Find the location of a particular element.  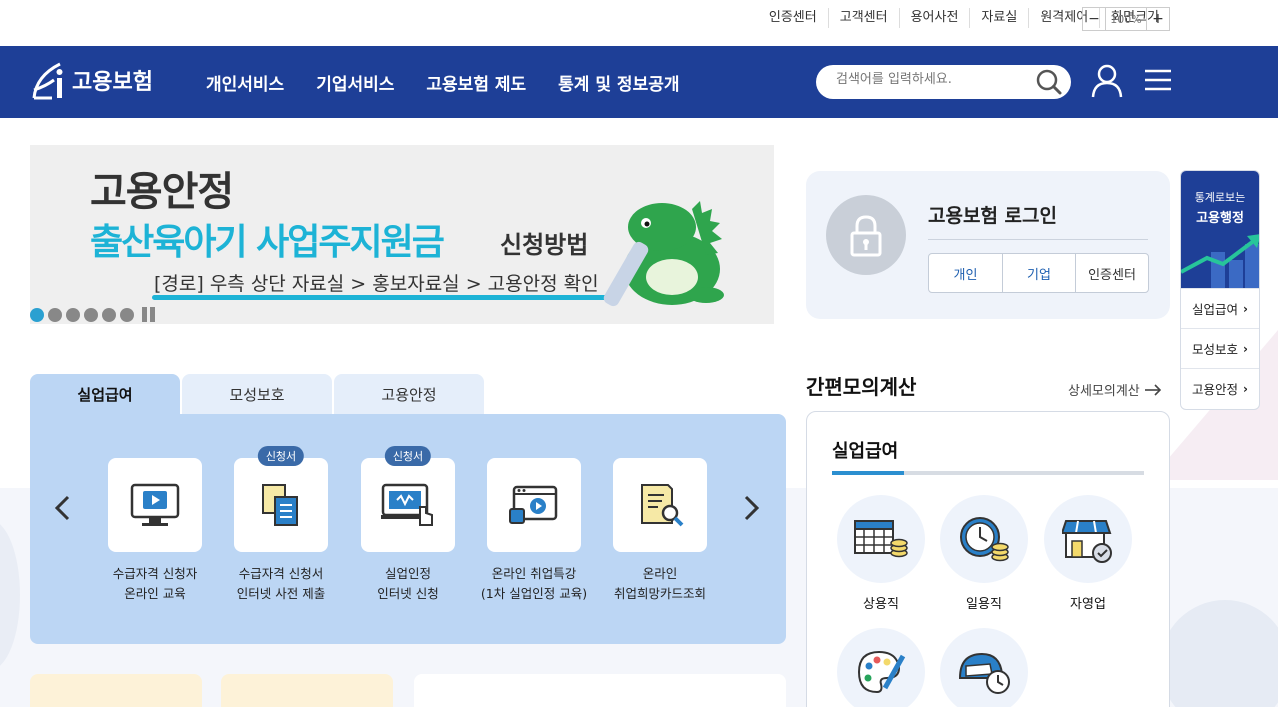

quick-item-maternity: 모성보호 › is located at coordinates (1220, 348).